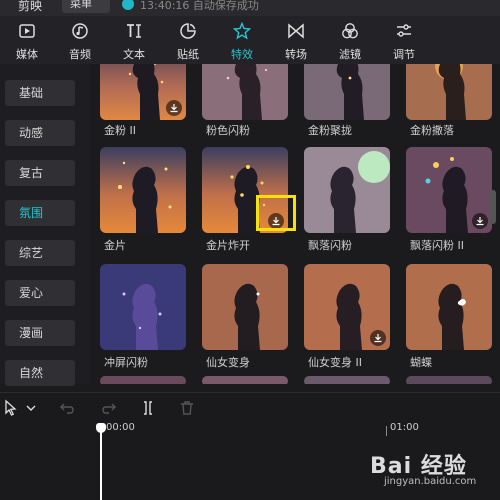 This screenshot has height=500, width=500. I want to click on tab-filter: 滤镜, so click(350, 40).